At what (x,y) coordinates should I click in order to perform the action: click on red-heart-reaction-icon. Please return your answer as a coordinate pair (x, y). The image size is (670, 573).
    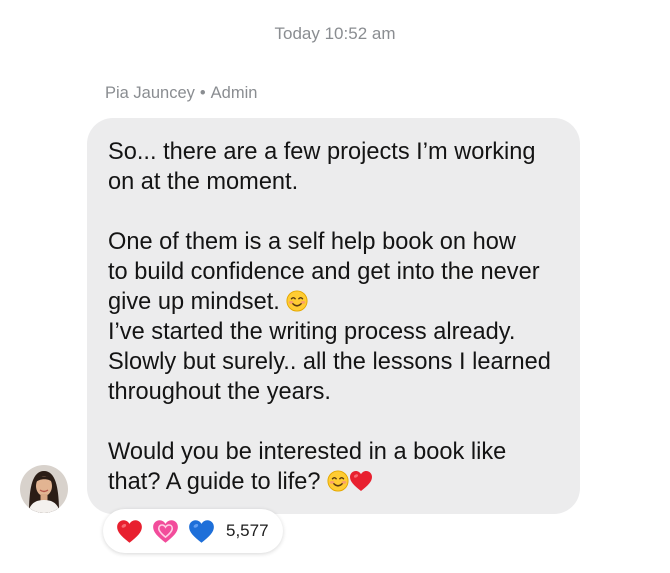
    Looking at the image, I should click on (129, 531).